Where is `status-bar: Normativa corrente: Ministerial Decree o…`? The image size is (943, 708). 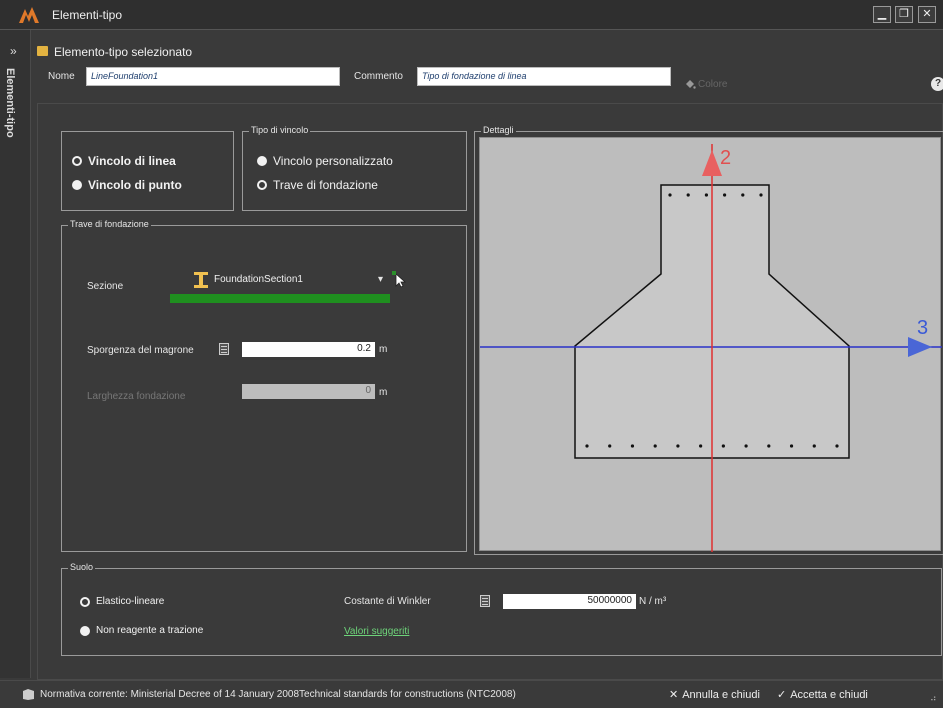 status-bar: Normativa corrente: Ministerial Decree o… is located at coordinates (471, 694).